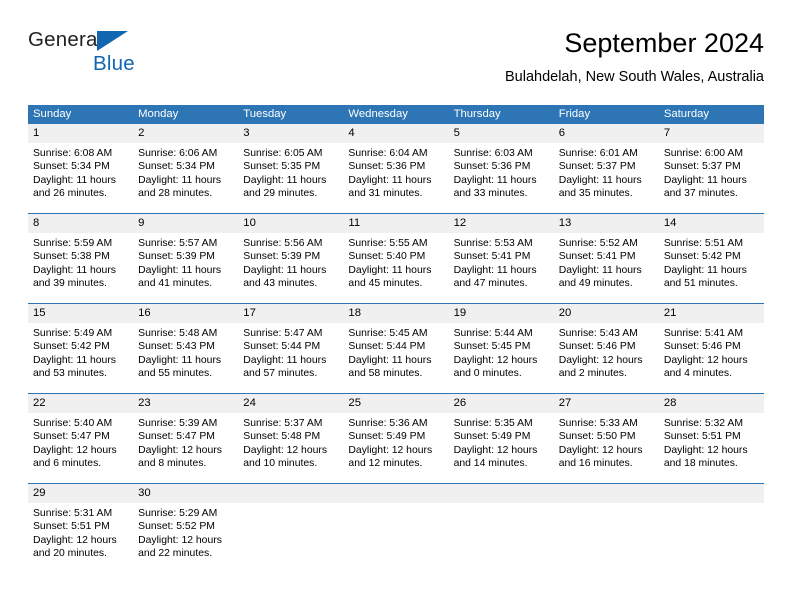  What do you see at coordinates (606, 313) in the screenshot?
I see `day-number: 20` at bounding box center [606, 313].